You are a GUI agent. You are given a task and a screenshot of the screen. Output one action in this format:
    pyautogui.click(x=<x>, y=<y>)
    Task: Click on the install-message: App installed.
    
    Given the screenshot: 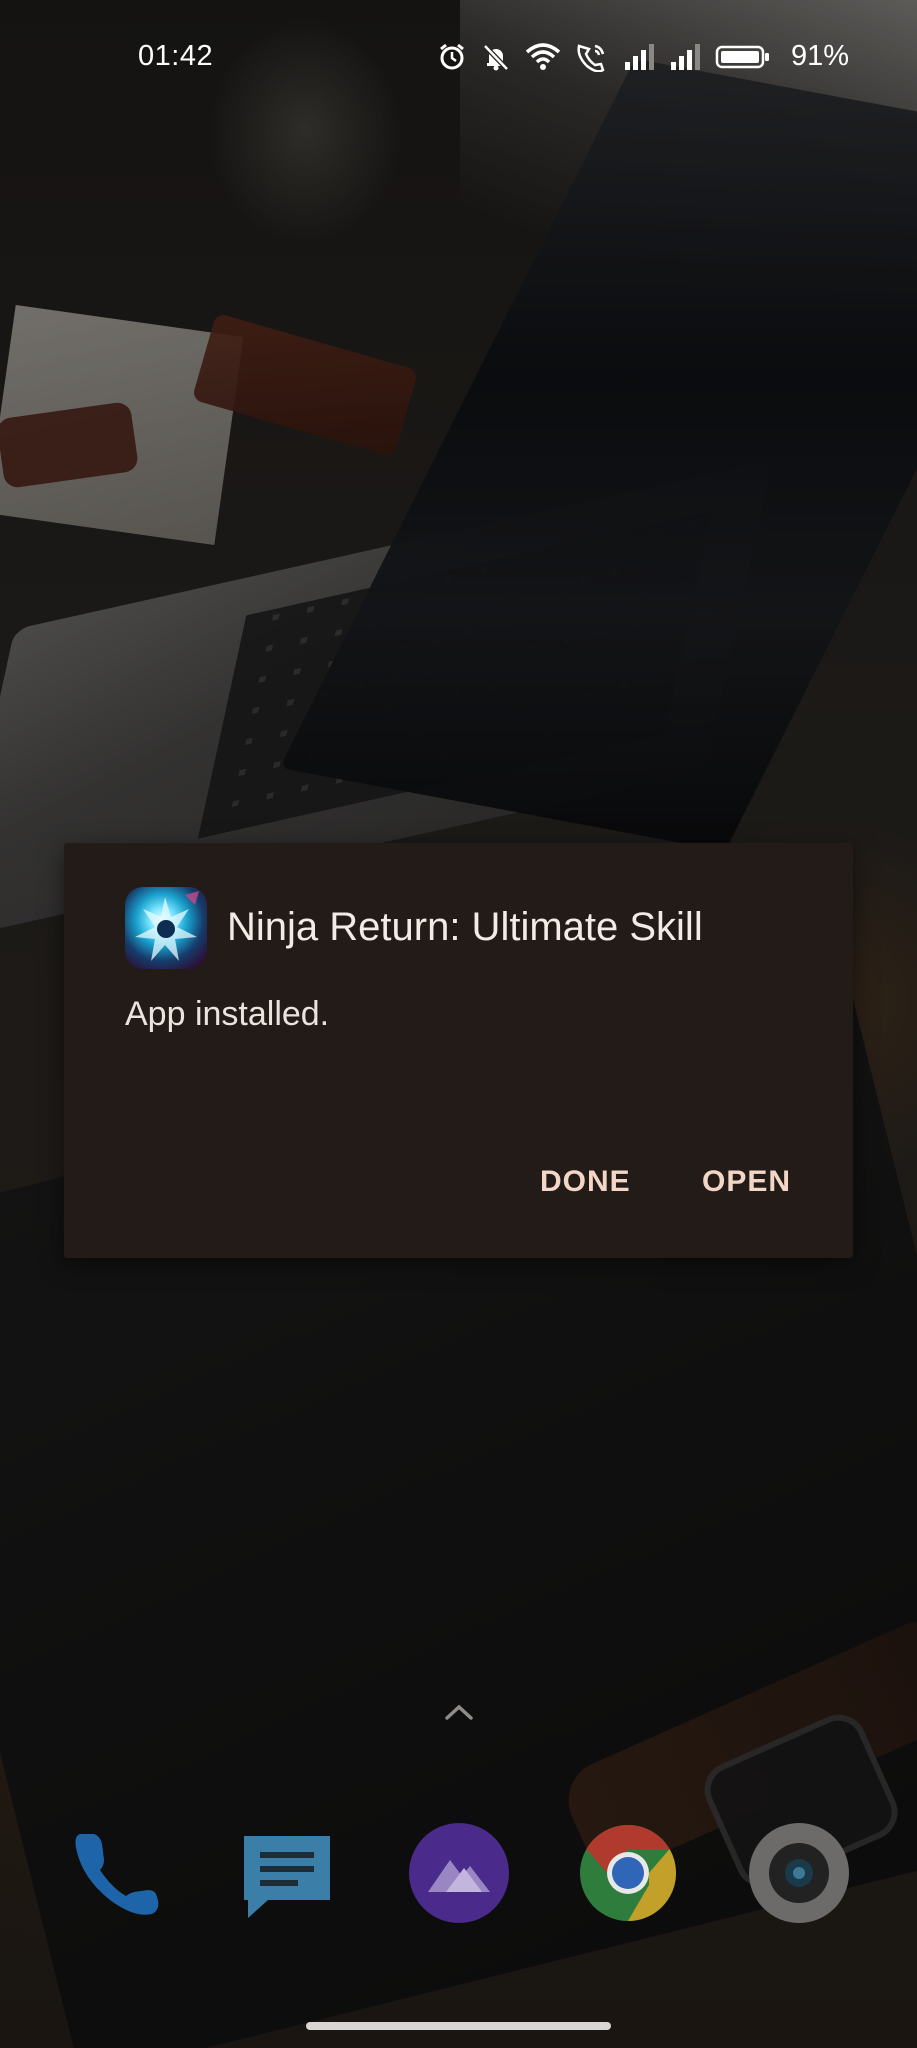 What is the action you would take?
    pyautogui.click(x=227, y=1014)
    